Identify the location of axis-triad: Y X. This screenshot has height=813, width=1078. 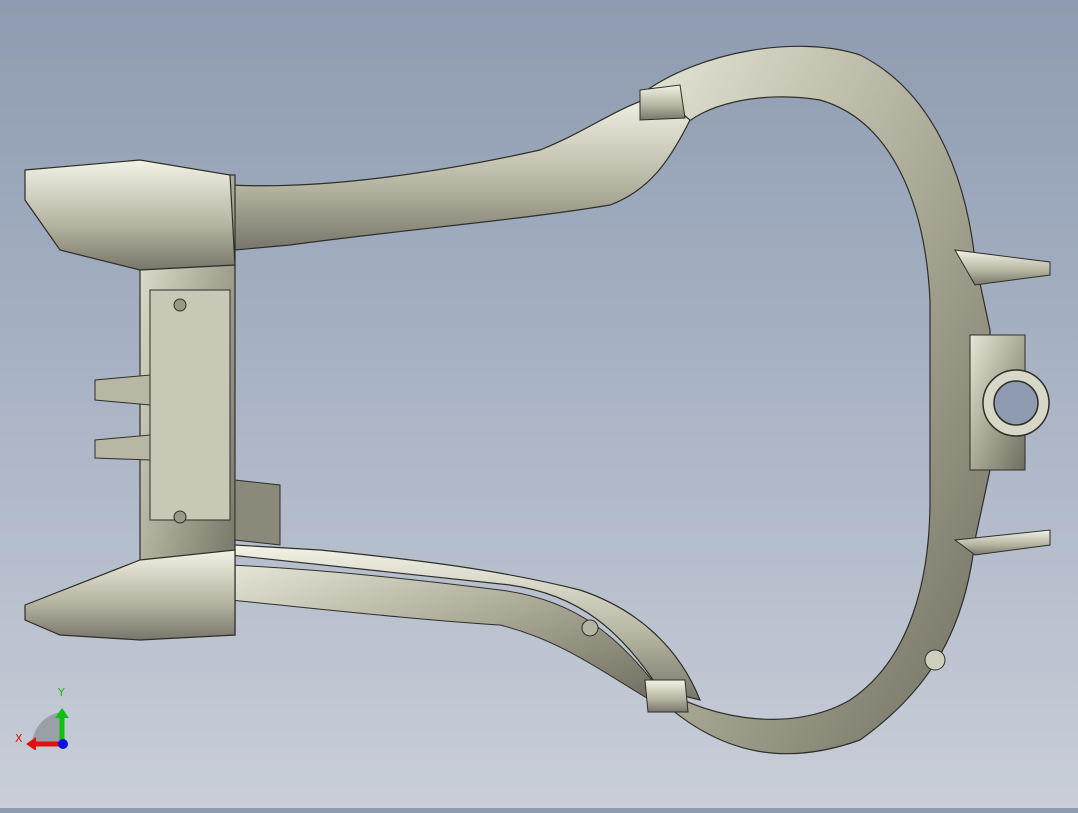
(45, 715).